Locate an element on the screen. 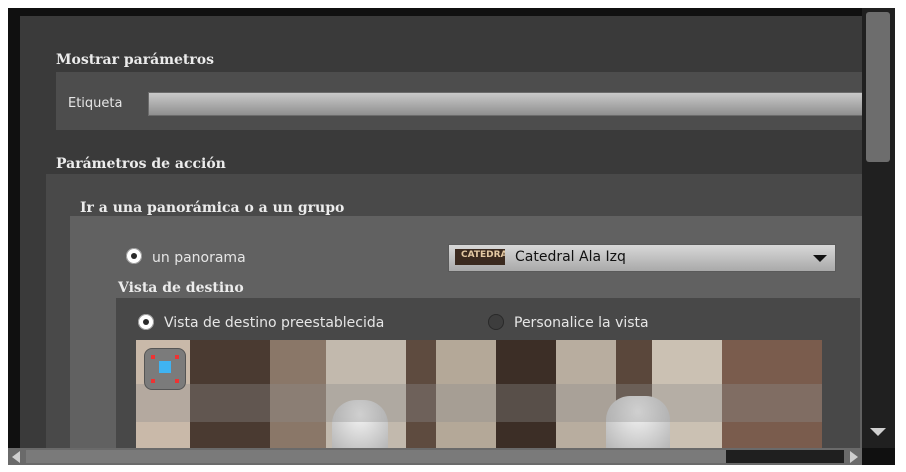 The image size is (906, 472). goto-panorama-group-title: Ir a una panorámica o a un grupo is located at coordinates (212, 208).